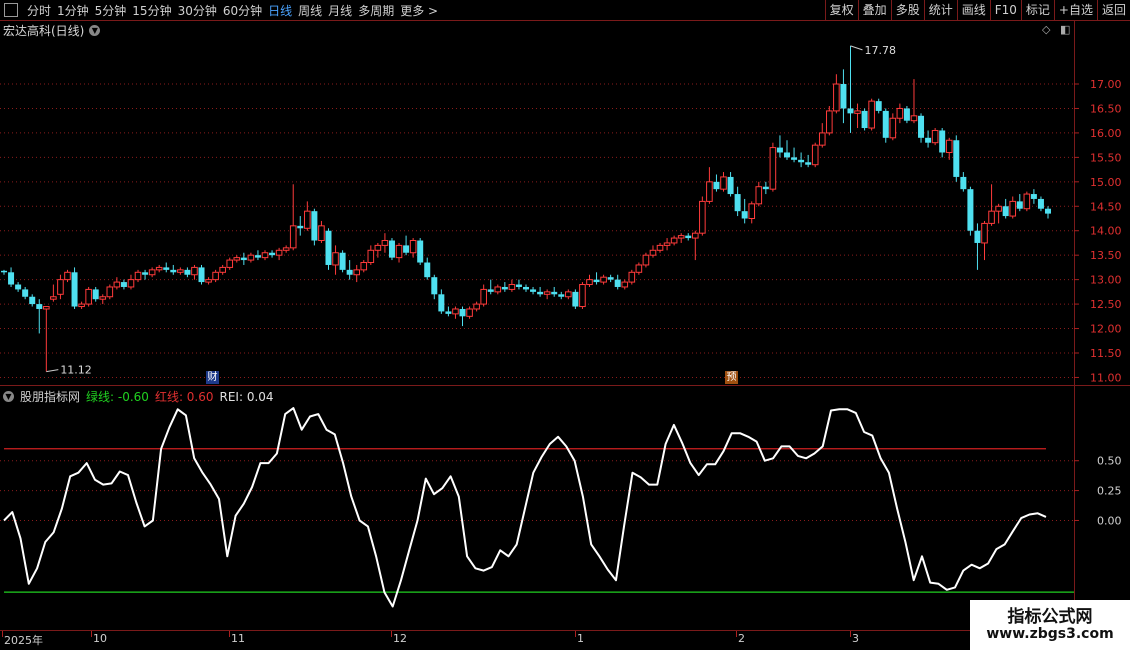  Describe the element at coordinates (1037, 10) in the screenshot. I see `tool-button-6: 标记` at that location.